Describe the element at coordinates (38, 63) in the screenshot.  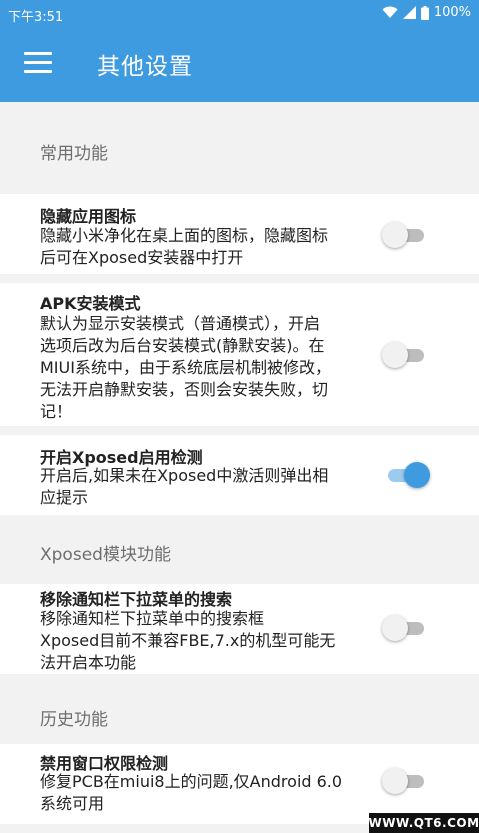
I see `hamburger-menu-icon` at that location.